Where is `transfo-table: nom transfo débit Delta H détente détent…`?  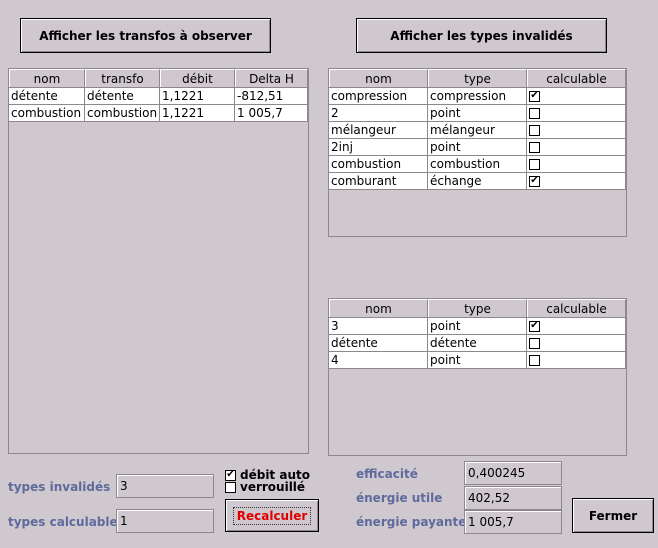
transfo-table: nom transfo débit Delta H détente détent… is located at coordinates (158, 95).